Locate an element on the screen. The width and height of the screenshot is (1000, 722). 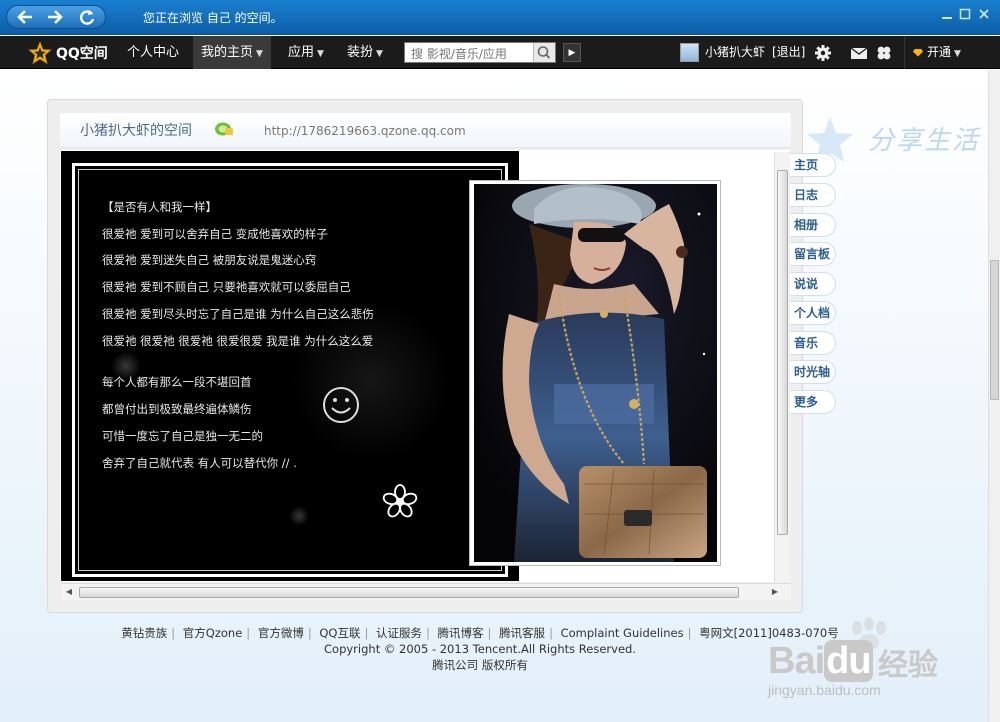
nav-my-homepage: 我的主页 ▼ is located at coordinates (232, 52).